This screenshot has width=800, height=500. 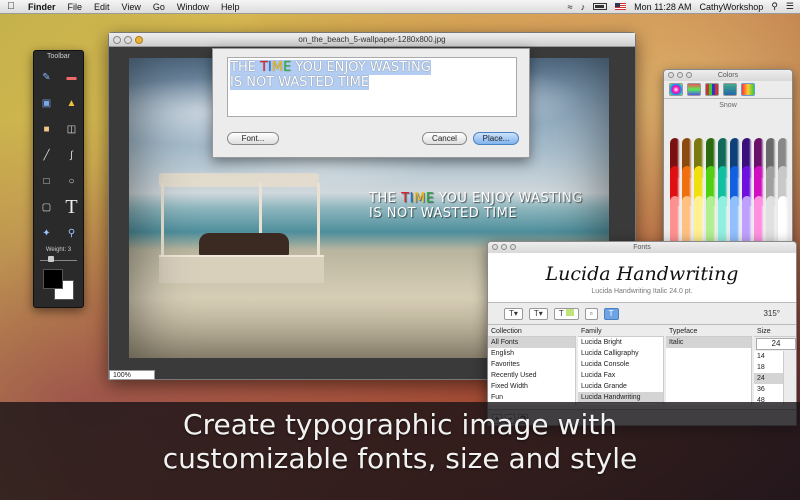 What do you see at coordinates (444, 138) in the screenshot?
I see `cancel-button: Cancel` at bounding box center [444, 138].